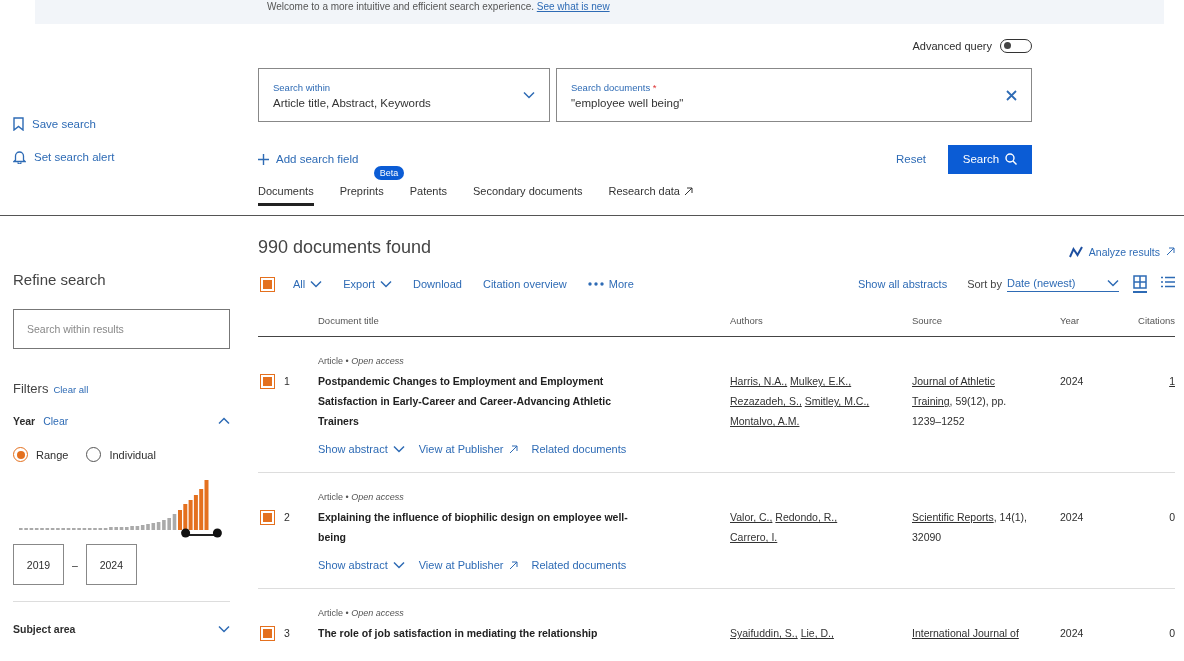 The image size is (1184, 661). I want to click on year-from-field: 2019, so click(38, 564).